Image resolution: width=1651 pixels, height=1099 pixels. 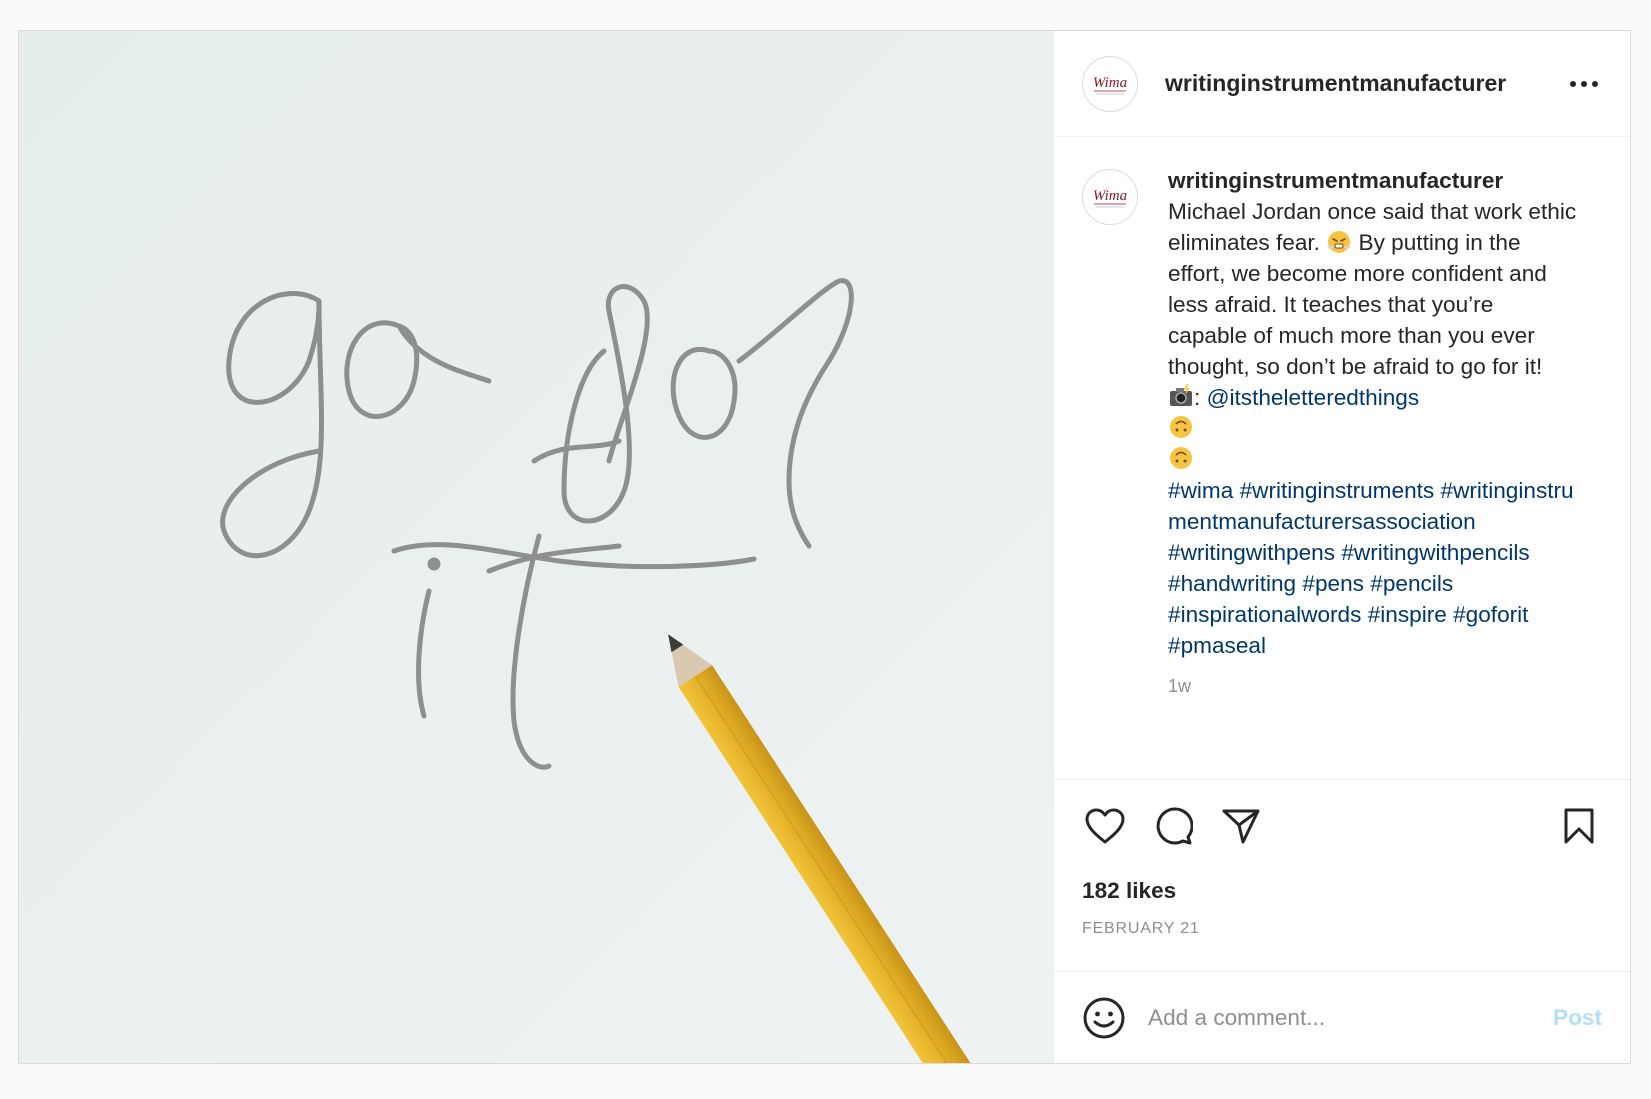 What do you see at coordinates (1339, 242) in the screenshot?
I see `steam-face-emoji-icon` at bounding box center [1339, 242].